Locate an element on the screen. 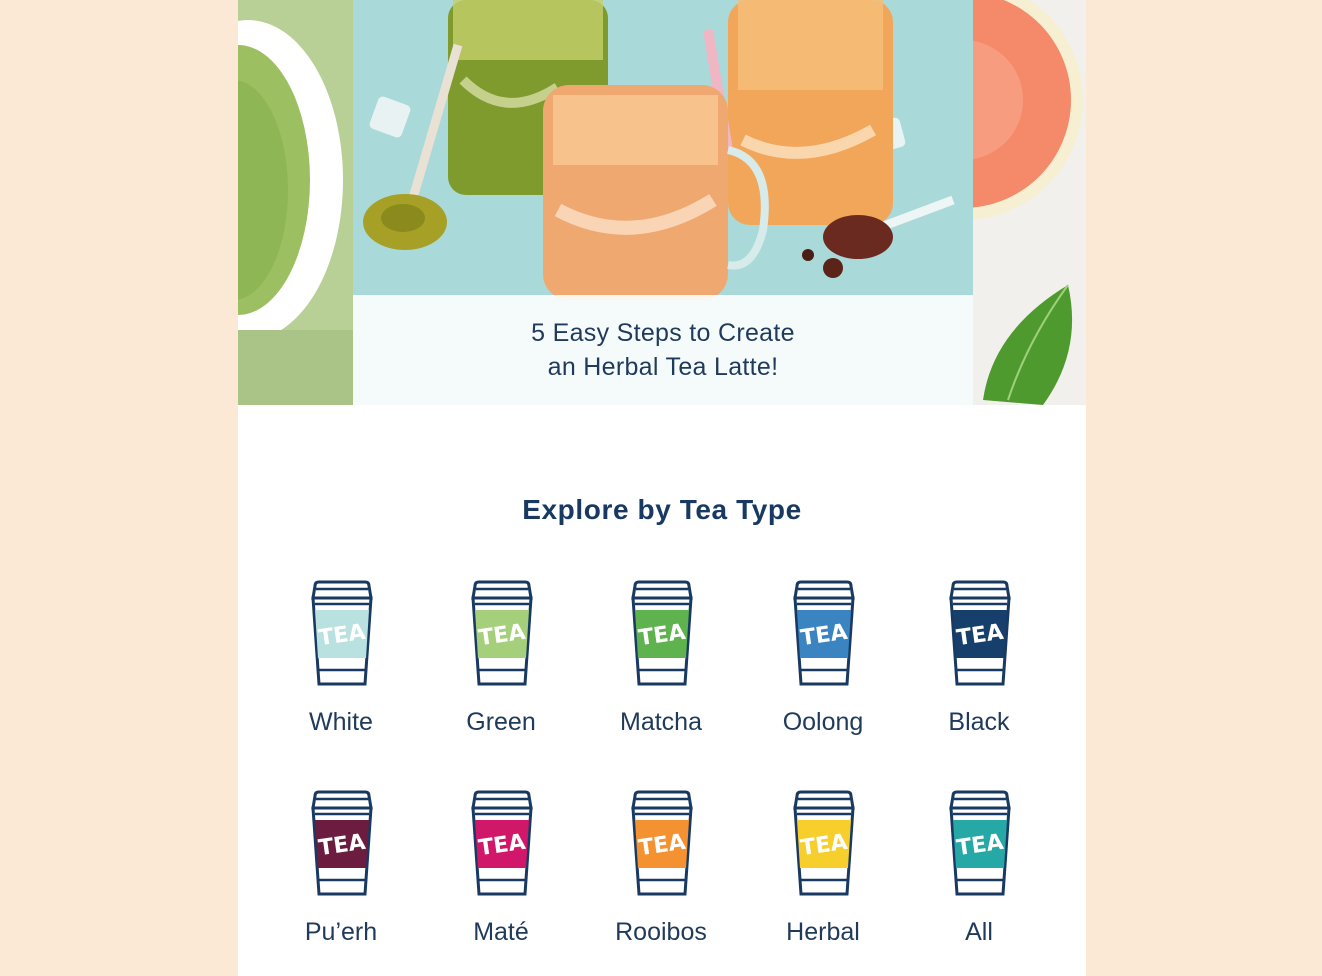 This screenshot has height=976, width=1322. tea-type-mat: TEA Maté is located at coordinates (501, 875).